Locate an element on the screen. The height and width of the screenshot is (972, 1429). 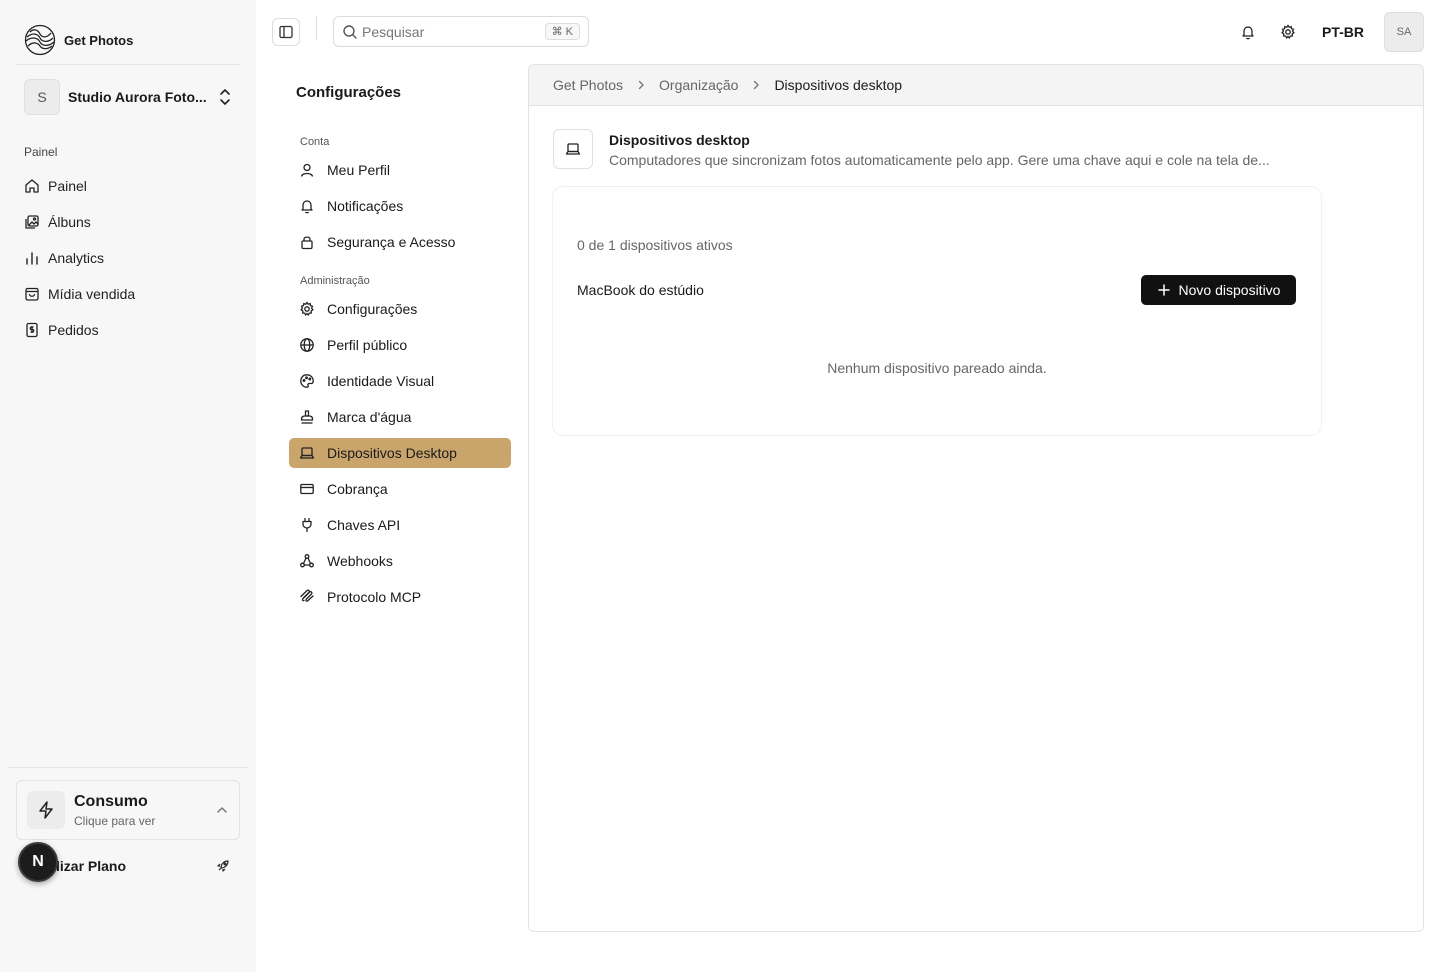
sidebar-item-analytics: Analytics is located at coordinates (128, 258).